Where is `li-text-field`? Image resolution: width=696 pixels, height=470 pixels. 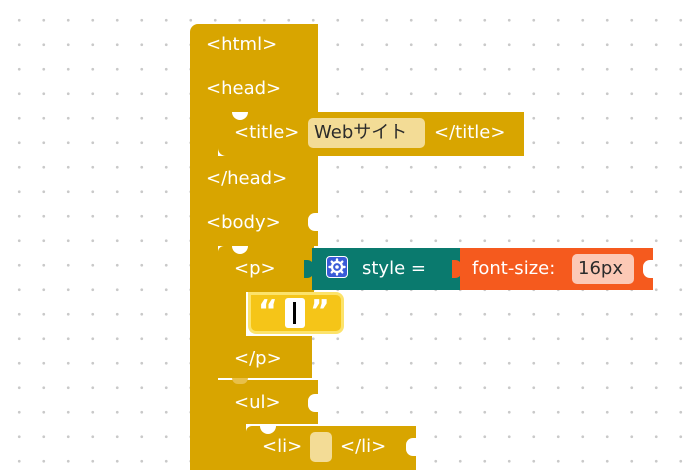 li-text-field is located at coordinates (321, 447).